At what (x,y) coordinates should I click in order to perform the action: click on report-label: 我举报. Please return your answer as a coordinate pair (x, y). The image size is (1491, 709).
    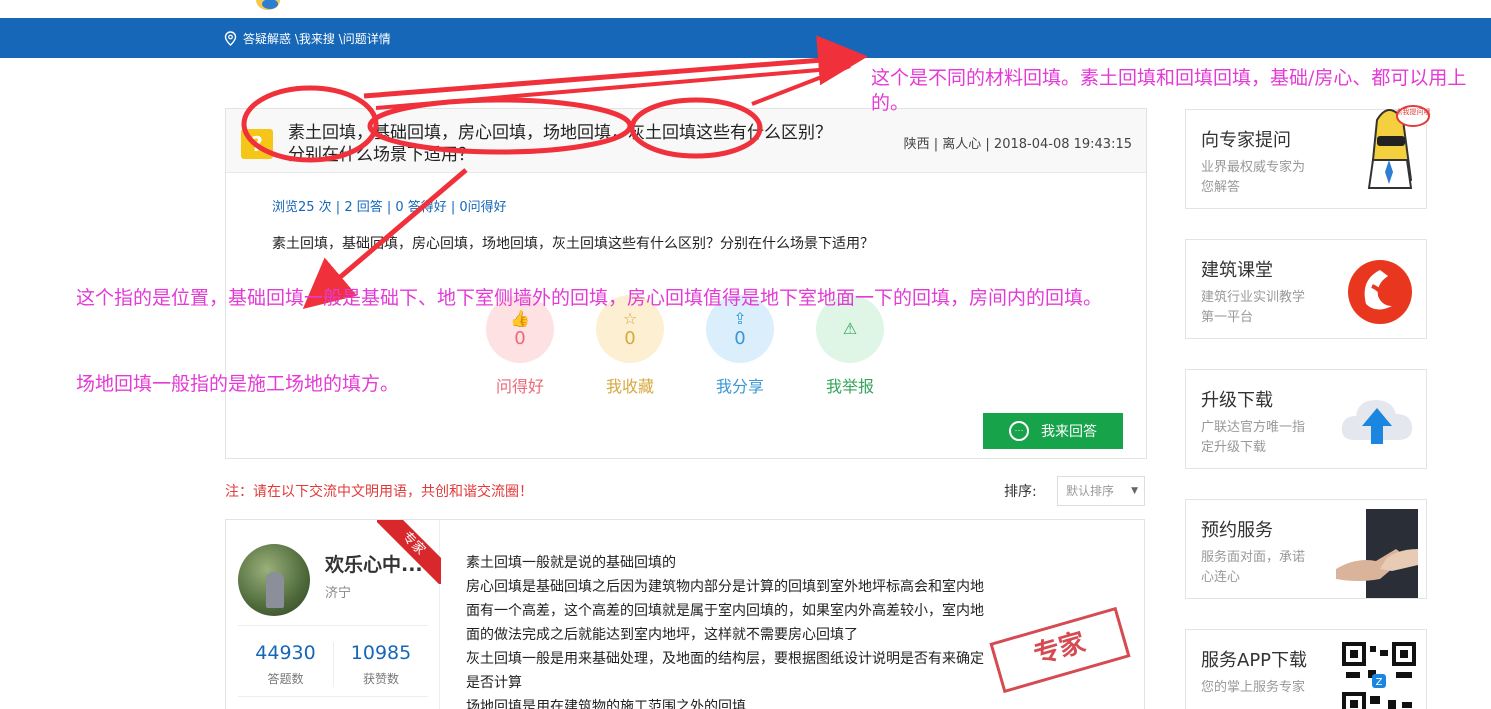
    Looking at the image, I should click on (849, 386).